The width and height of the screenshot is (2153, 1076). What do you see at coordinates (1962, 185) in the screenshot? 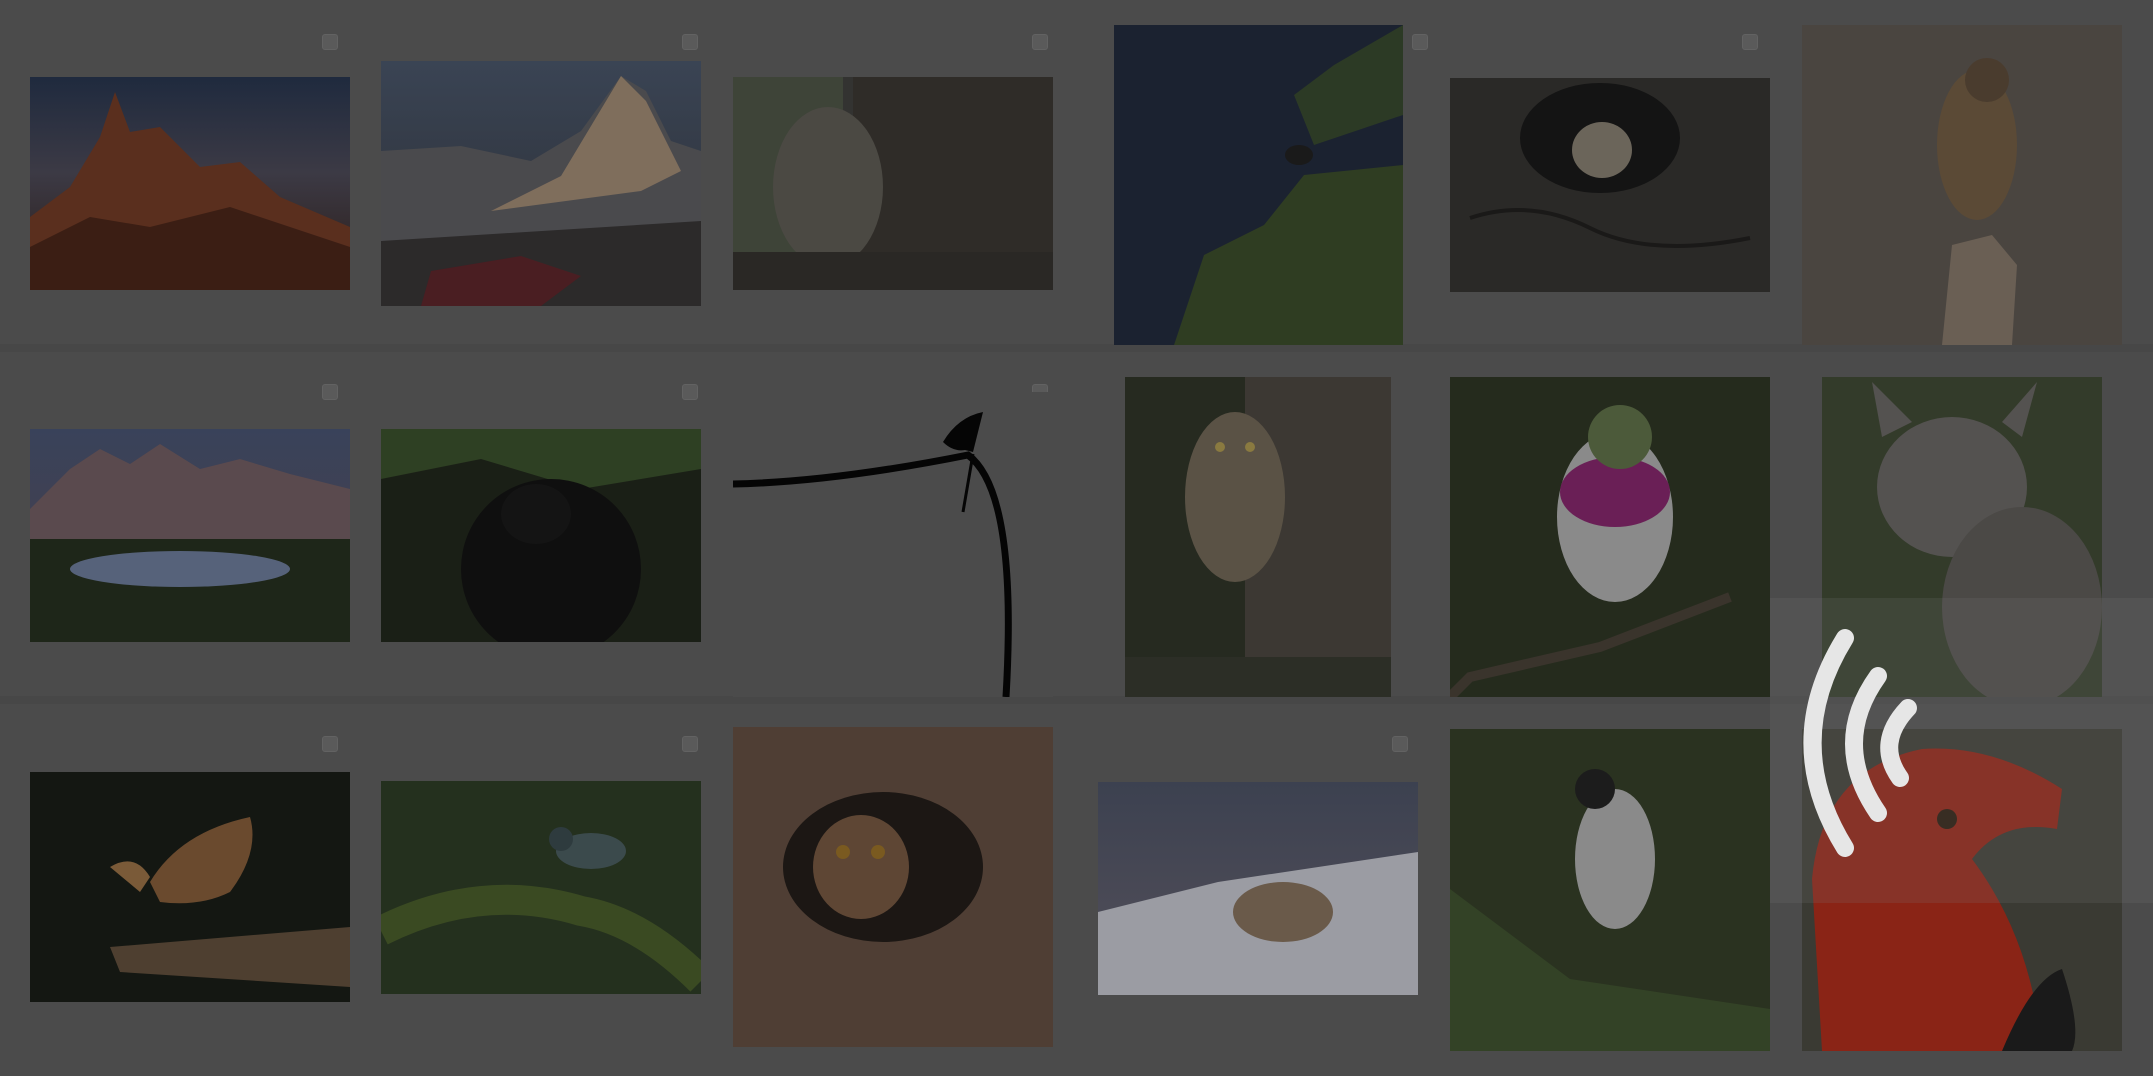
I see `photo-falcon-on-stump` at bounding box center [1962, 185].